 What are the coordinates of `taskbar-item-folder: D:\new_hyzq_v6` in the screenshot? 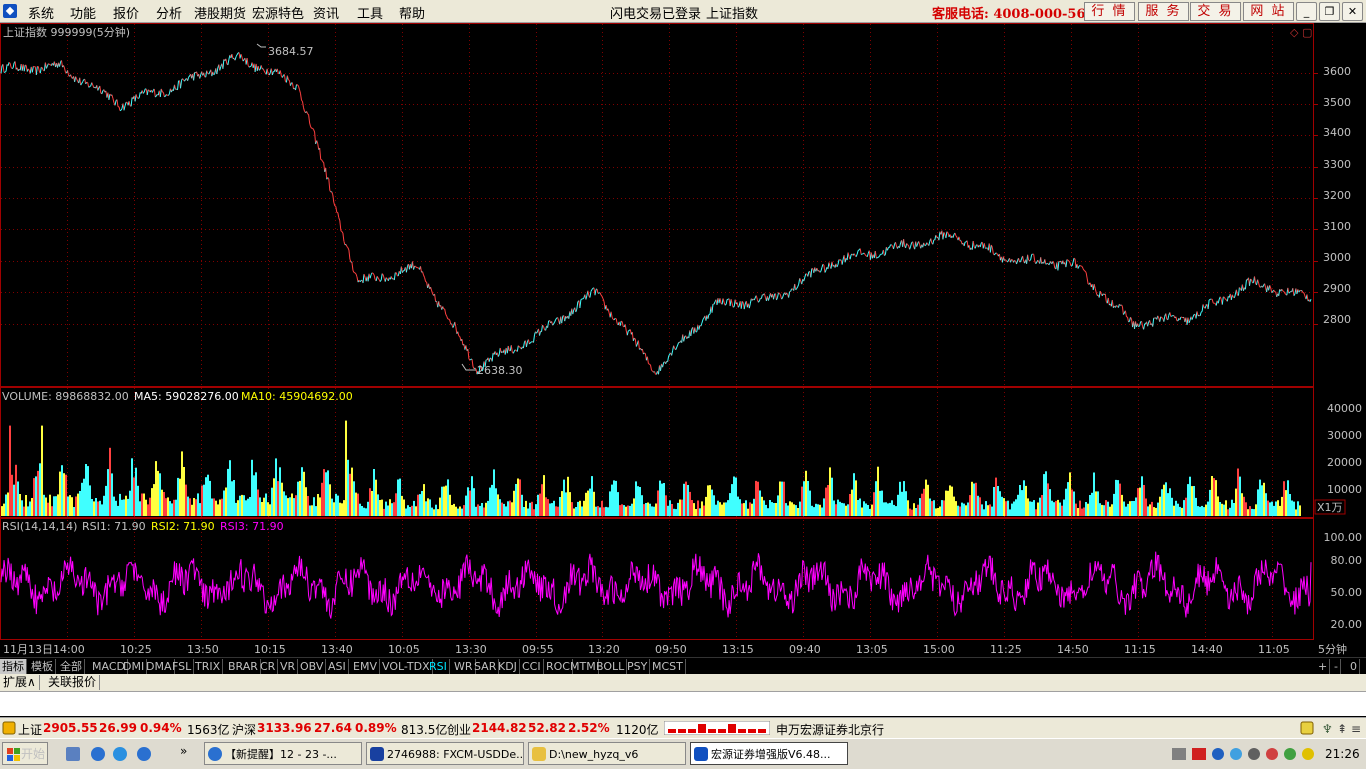 It's located at (607, 753).